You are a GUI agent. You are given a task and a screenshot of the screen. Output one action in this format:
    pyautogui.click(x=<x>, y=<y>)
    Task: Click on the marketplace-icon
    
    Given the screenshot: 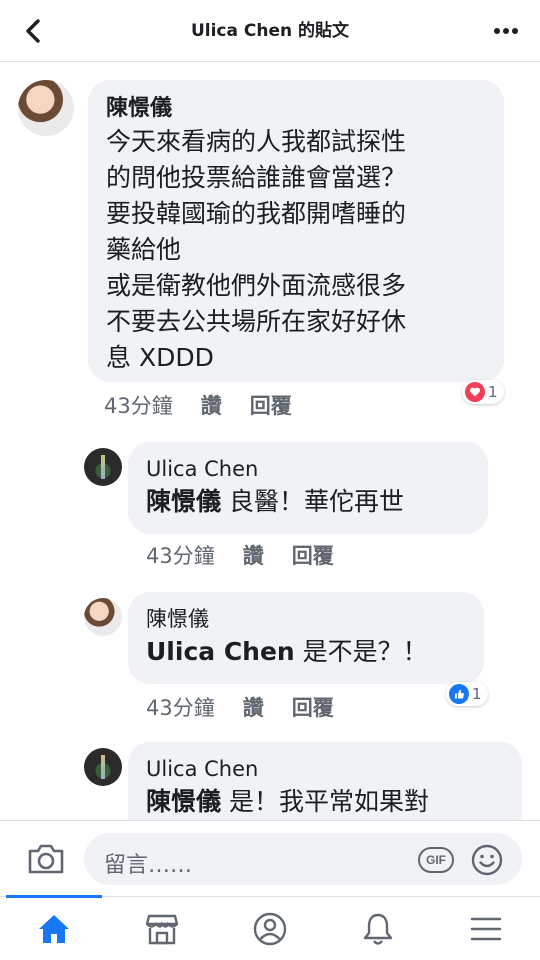 What is the action you would take?
    pyautogui.click(x=162, y=929)
    